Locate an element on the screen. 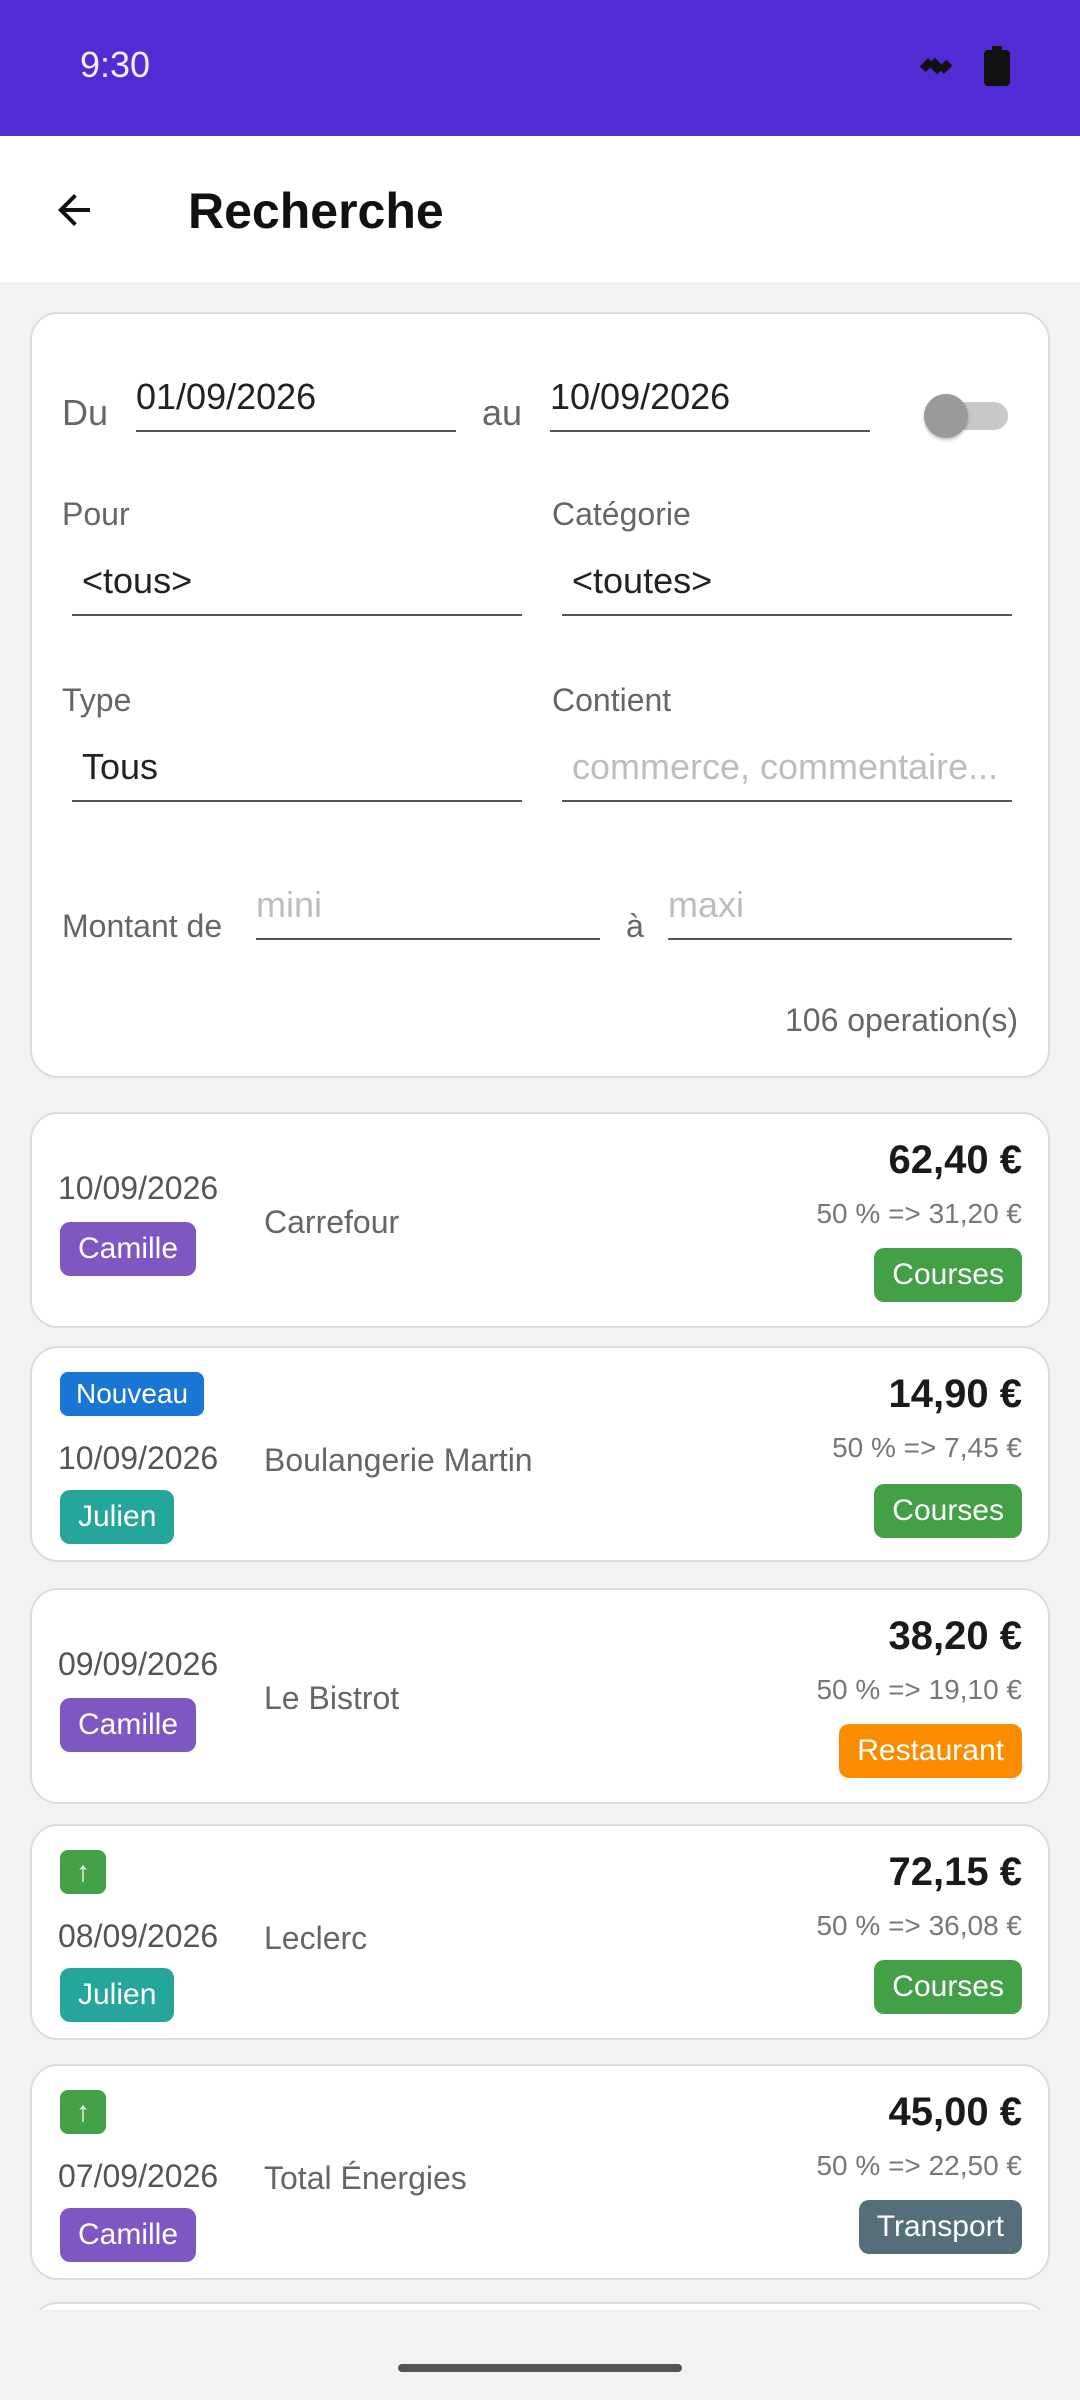  operation-amount: 72,15 € is located at coordinates (955, 1872).